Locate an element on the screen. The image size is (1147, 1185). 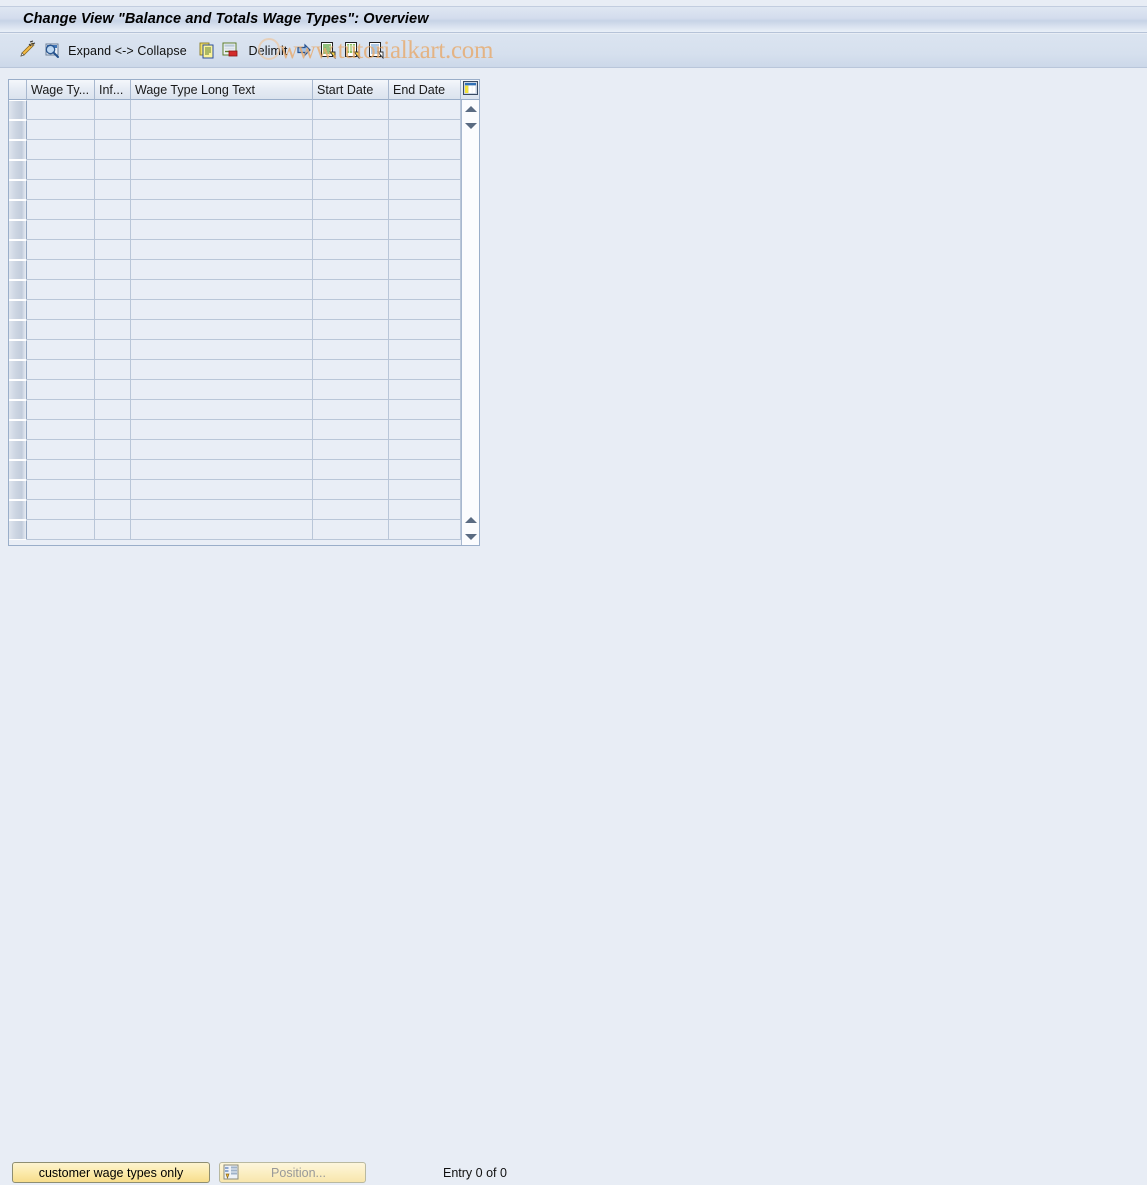
start-date-column-header: Start Date is located at coordinates (351, 90).